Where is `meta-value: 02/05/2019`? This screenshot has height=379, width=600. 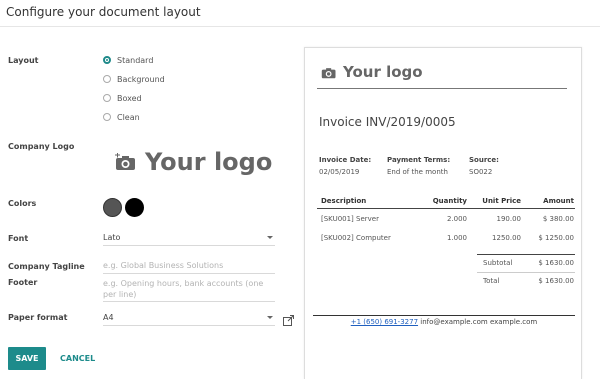 meta-value: 02/05/2019 is located at coordinates (339, 172).